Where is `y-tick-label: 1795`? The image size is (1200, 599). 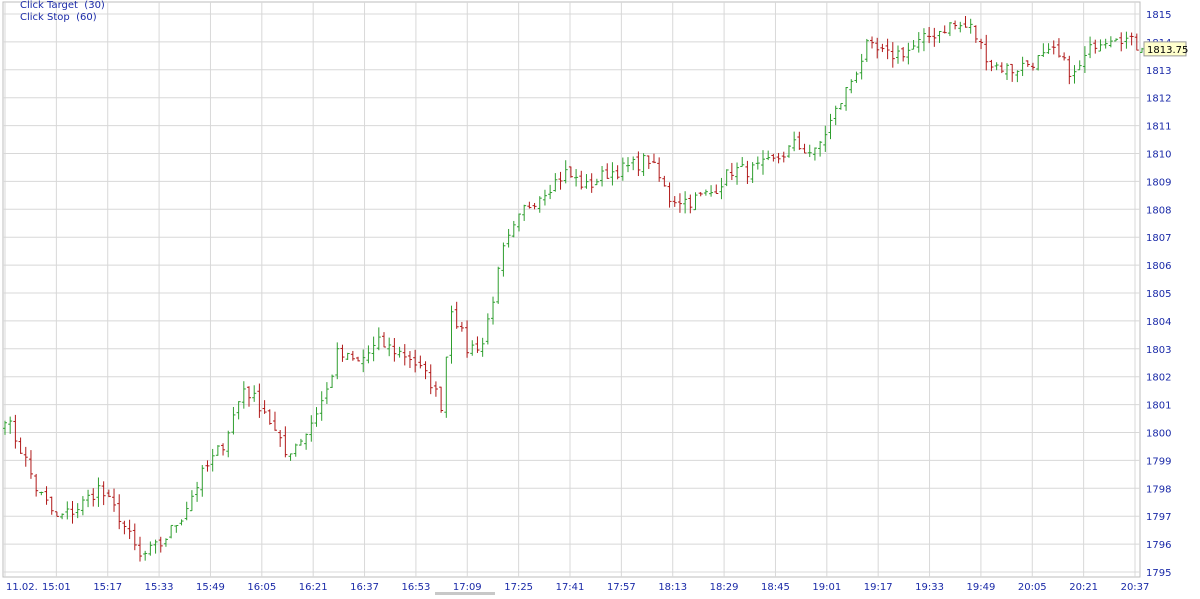 y-tick-label: 1795 is located at coordinates (1158, 573).